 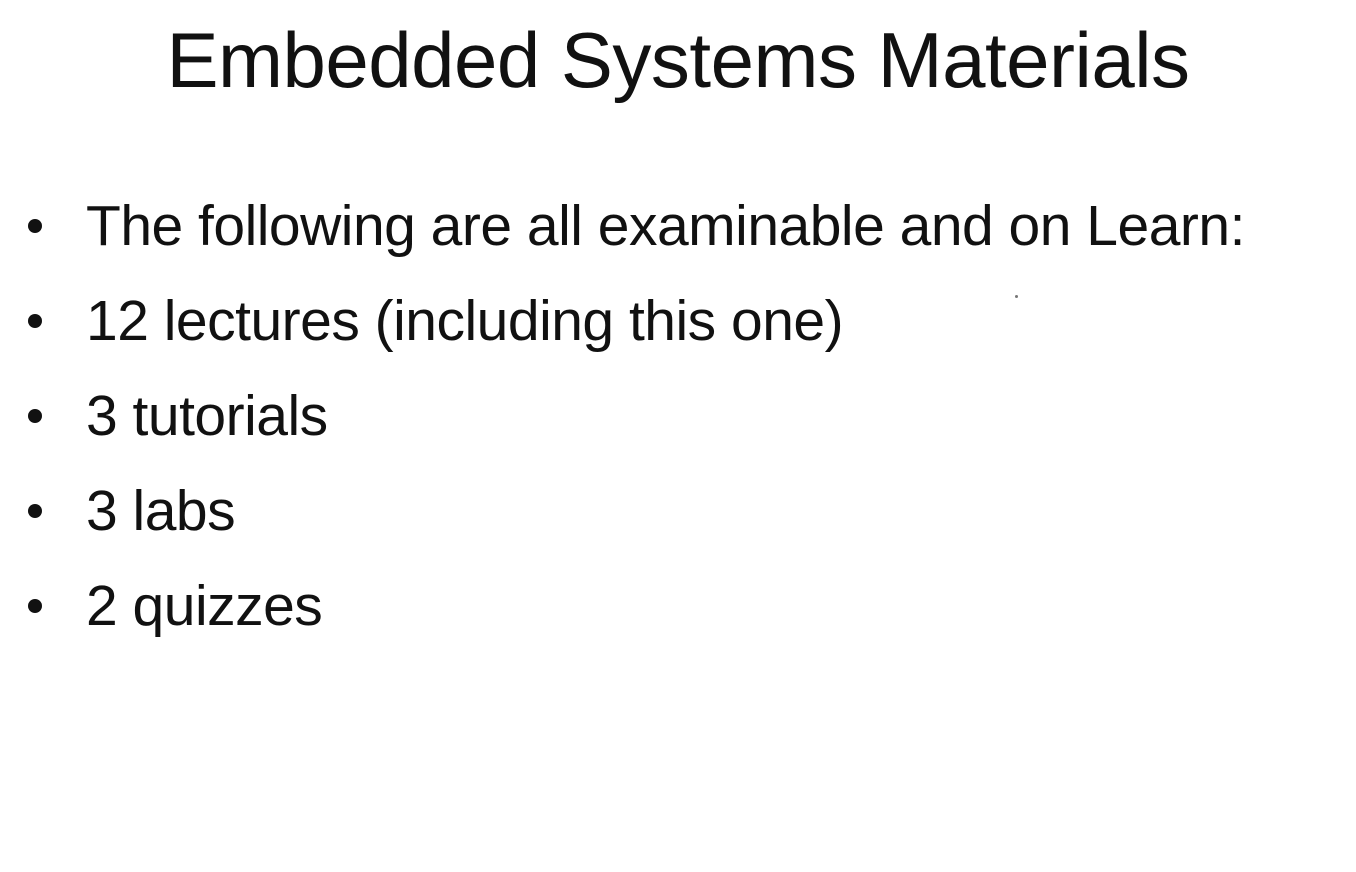 What do you see at coordinates (207, 415) in the screenshot?
I see `bullet-text: 3 tutorials` at bounding box center [207, 415].